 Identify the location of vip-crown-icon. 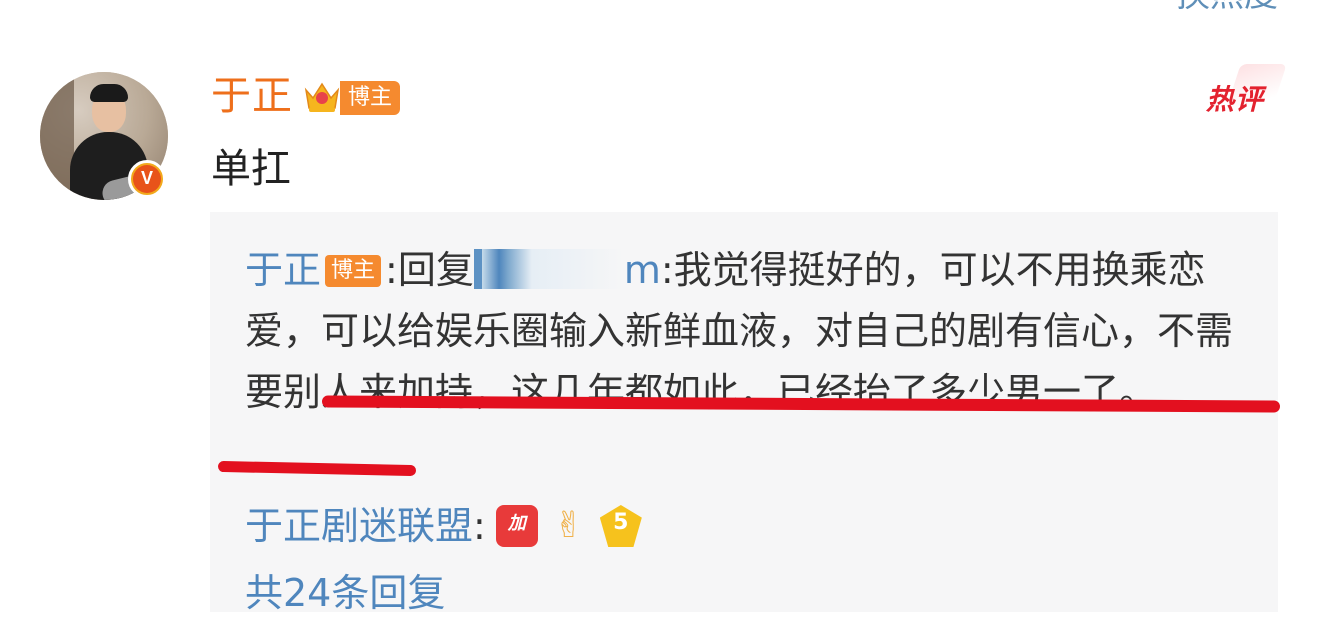
(322, 97).